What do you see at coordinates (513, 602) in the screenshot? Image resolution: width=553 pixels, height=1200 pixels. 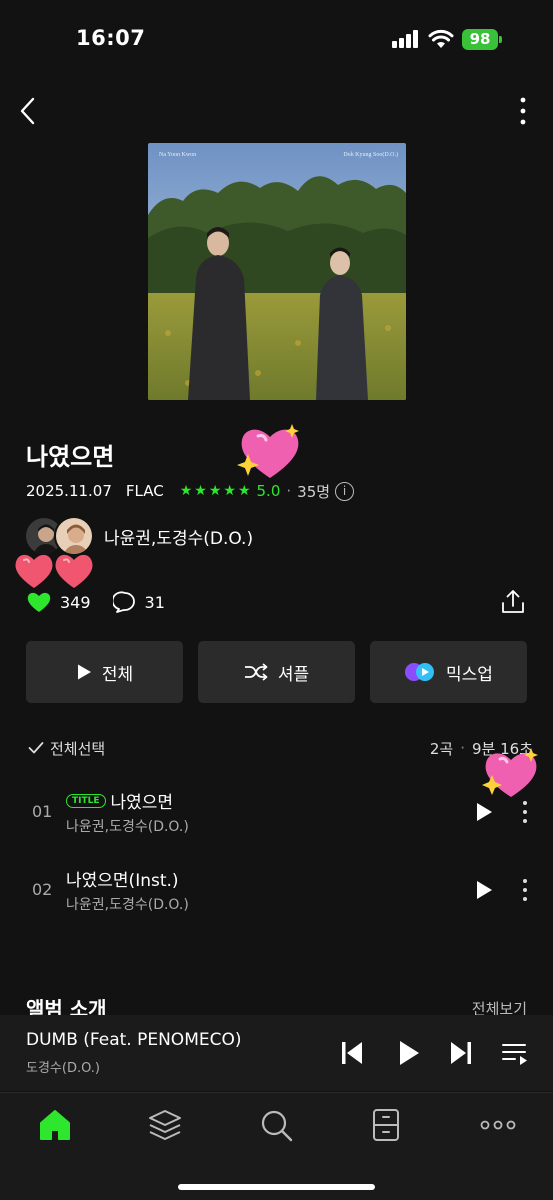 I see `share-icon` at bounding box center [513, 602].